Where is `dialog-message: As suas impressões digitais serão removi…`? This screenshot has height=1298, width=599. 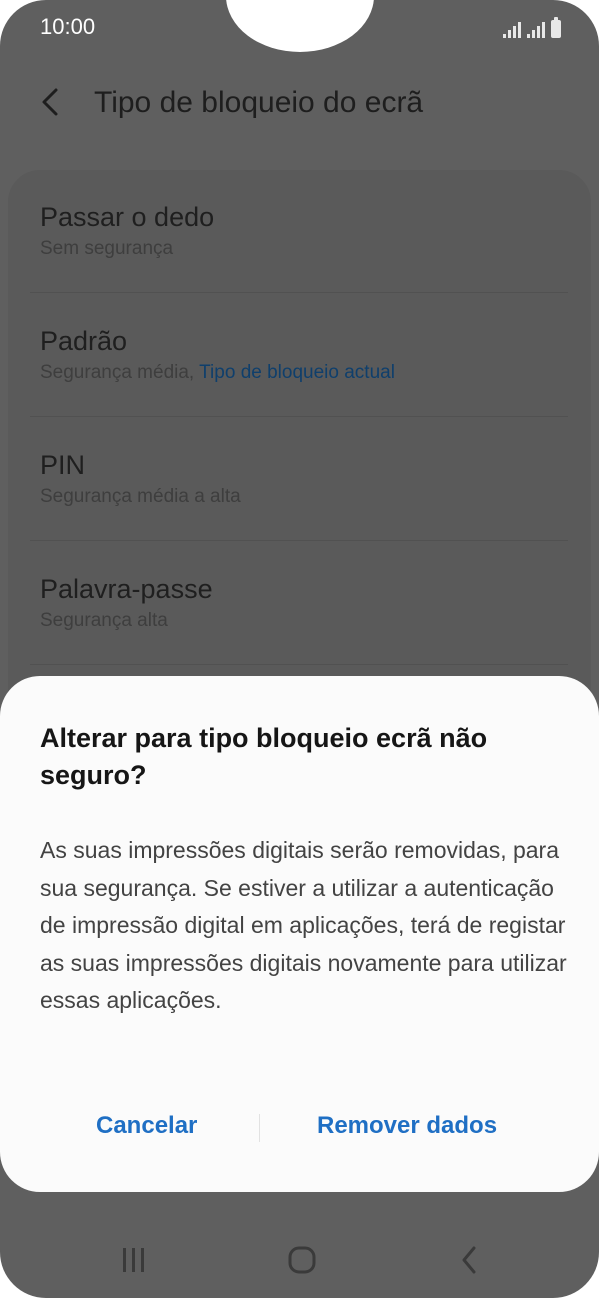 dialog-message: As suas impressões digitais serão removi… is located at coordinates (303, 925).